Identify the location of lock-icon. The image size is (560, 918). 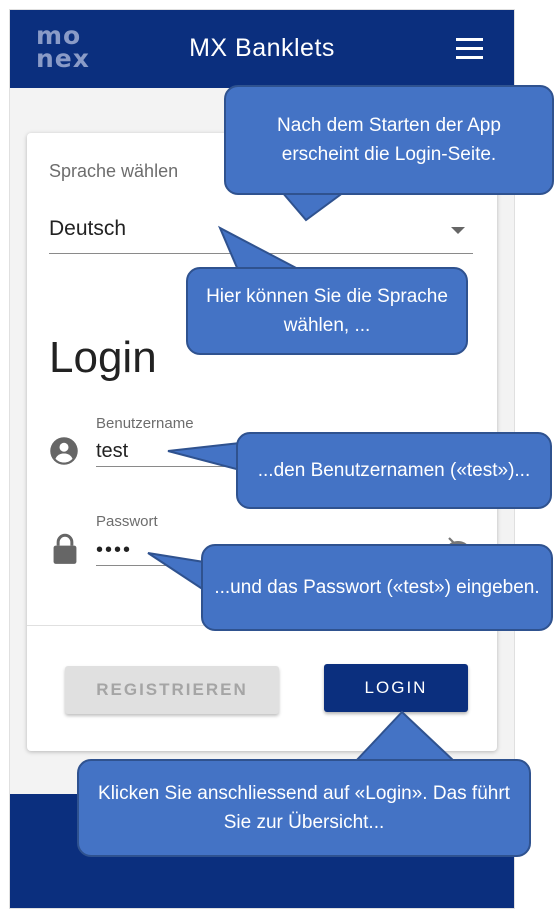
(65, 548).